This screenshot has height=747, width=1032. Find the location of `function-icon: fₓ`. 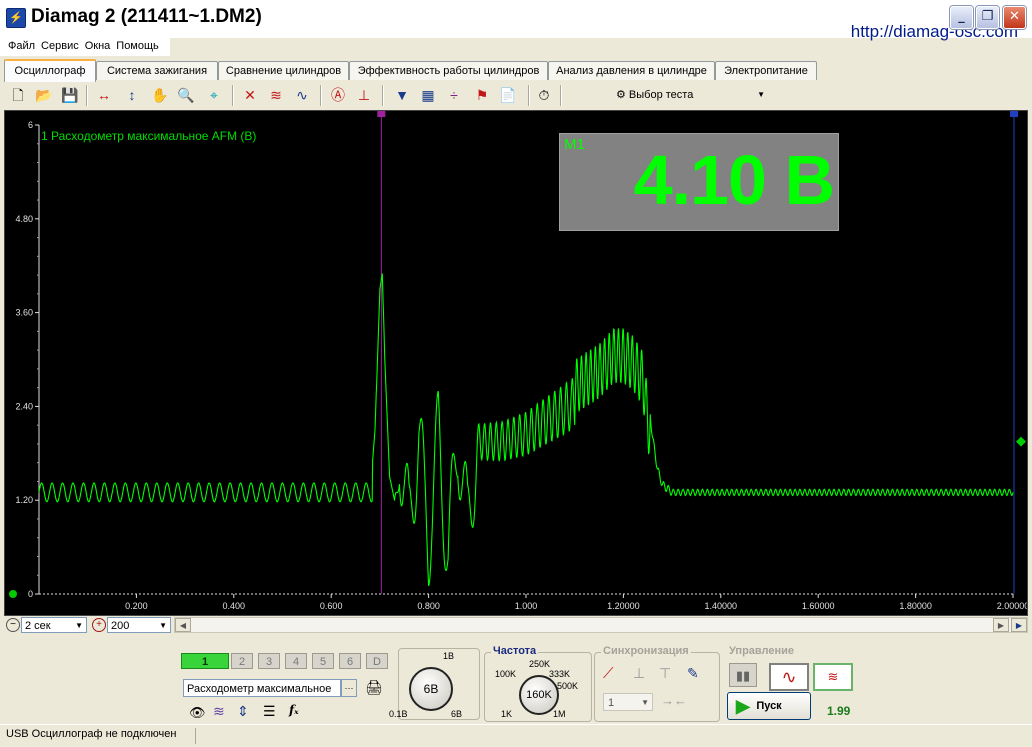

function-icon: fₓ is located at coordinates (294, 710).